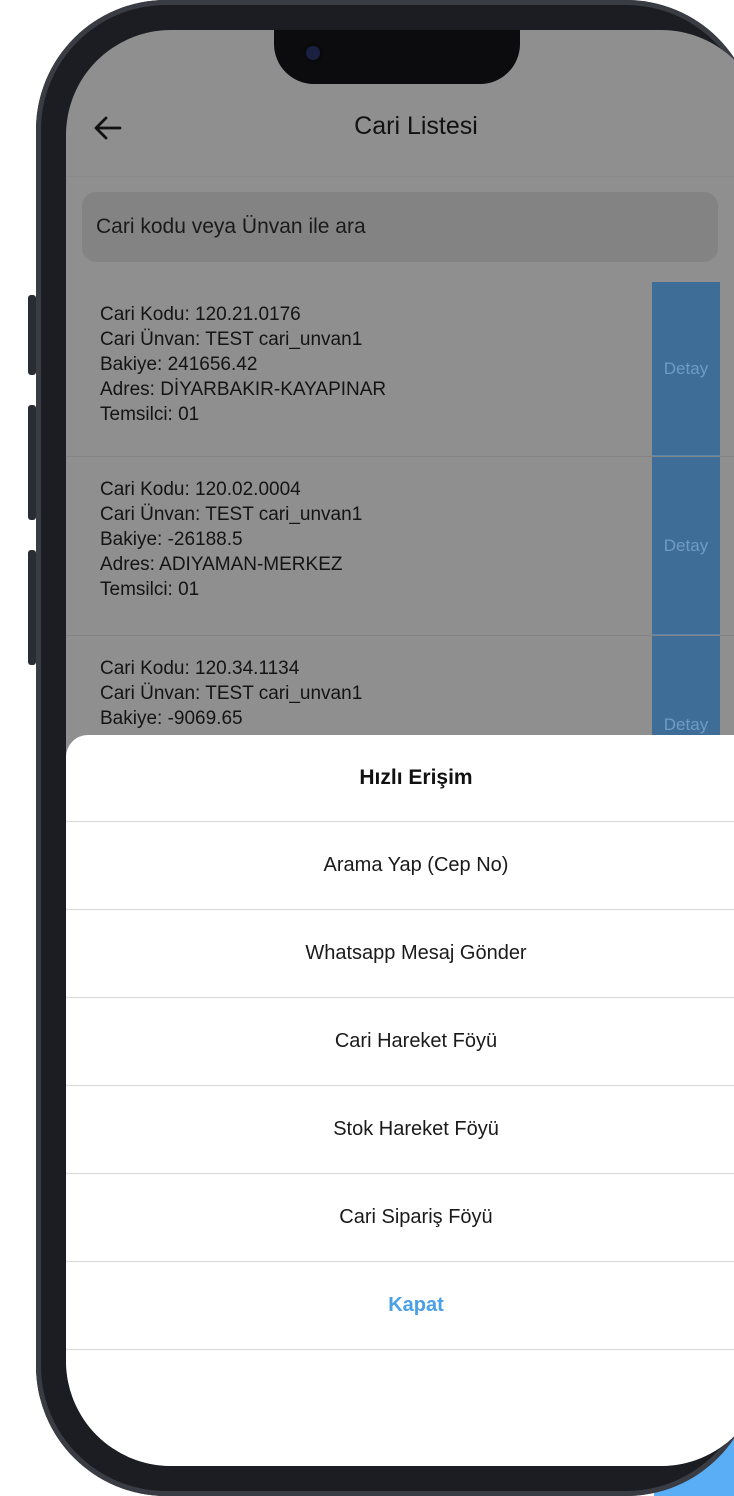 Image resolution: width=734 pixels, height=1496 pixels. Describe the element at coordinates (200, 314) in the screenshot. I see `customer-code: Cari Kodu: 120.21.0176` at that location.